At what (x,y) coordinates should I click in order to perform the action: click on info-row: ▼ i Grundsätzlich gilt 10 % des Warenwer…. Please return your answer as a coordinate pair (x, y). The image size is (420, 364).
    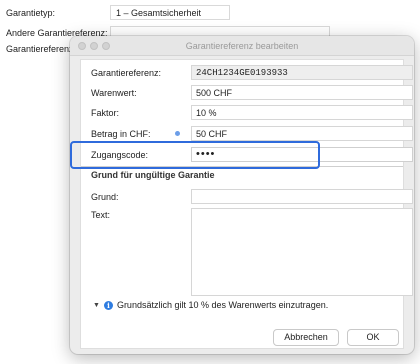
    Looking at the image, I should click on (210, 305).